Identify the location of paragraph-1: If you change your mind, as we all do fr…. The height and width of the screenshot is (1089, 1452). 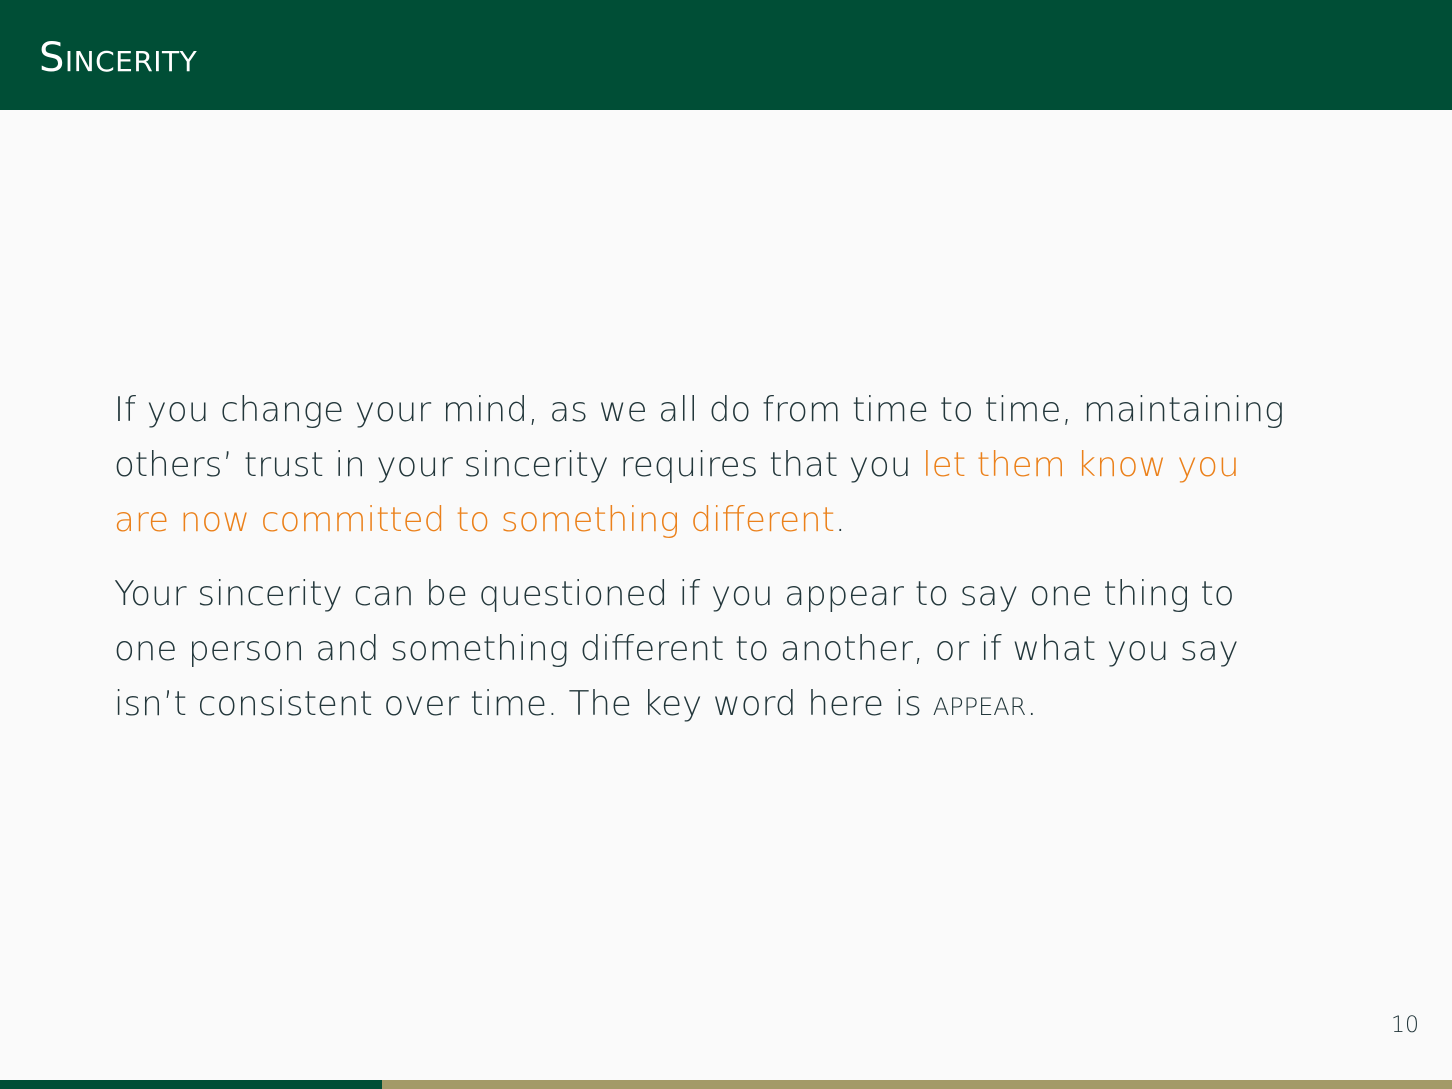
(699, 465).